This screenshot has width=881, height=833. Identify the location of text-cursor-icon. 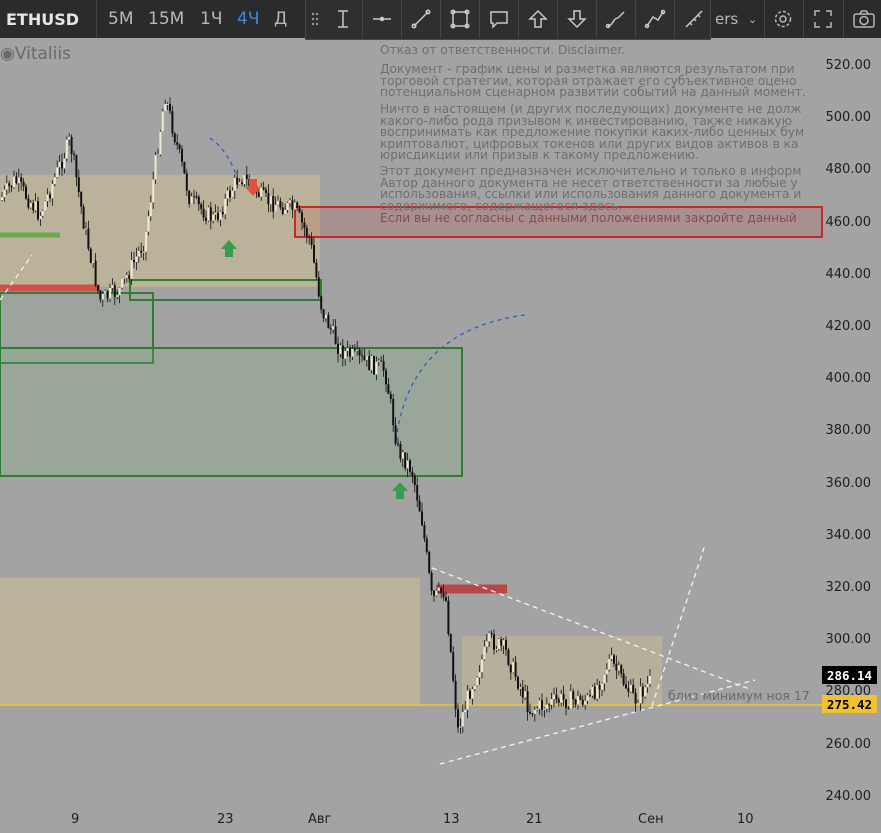
(343, 19).